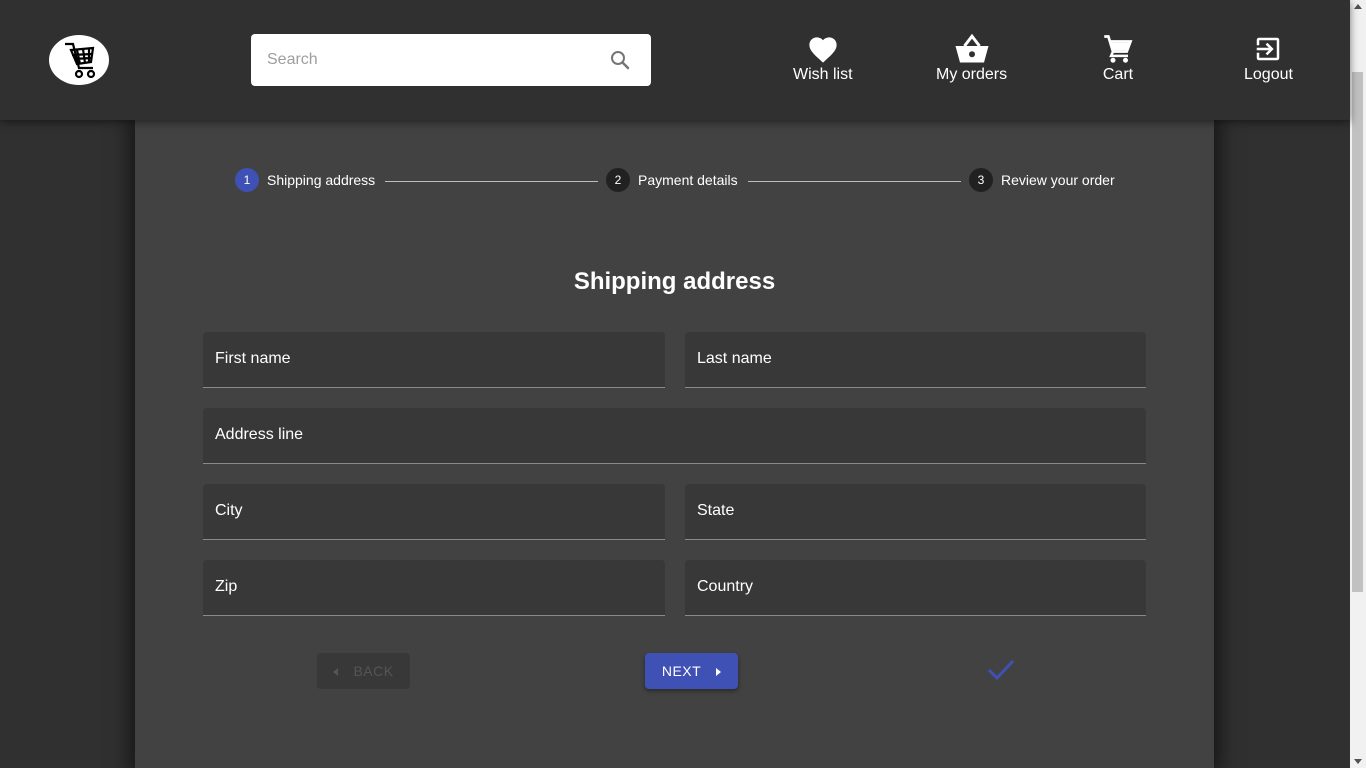 The image size is (1366, 768). Describe the element at coordinates (620, 62) in the screenshot. I see `search-icon` at that location.